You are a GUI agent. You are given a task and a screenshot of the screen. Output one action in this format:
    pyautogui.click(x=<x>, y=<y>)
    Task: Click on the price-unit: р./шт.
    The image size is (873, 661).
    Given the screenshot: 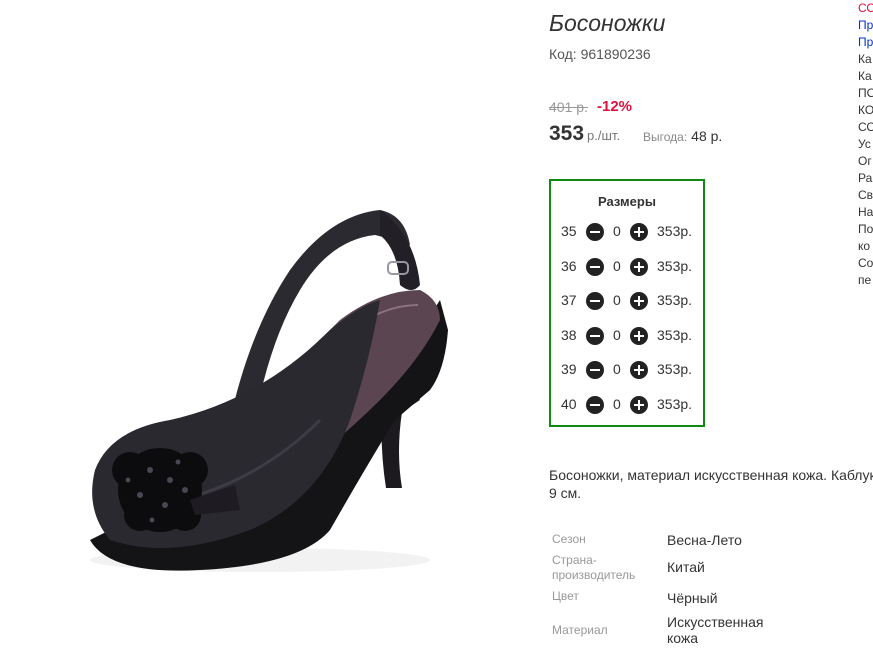 What is the action you would take?
    pyautogui.click(x=604, y=135)
    